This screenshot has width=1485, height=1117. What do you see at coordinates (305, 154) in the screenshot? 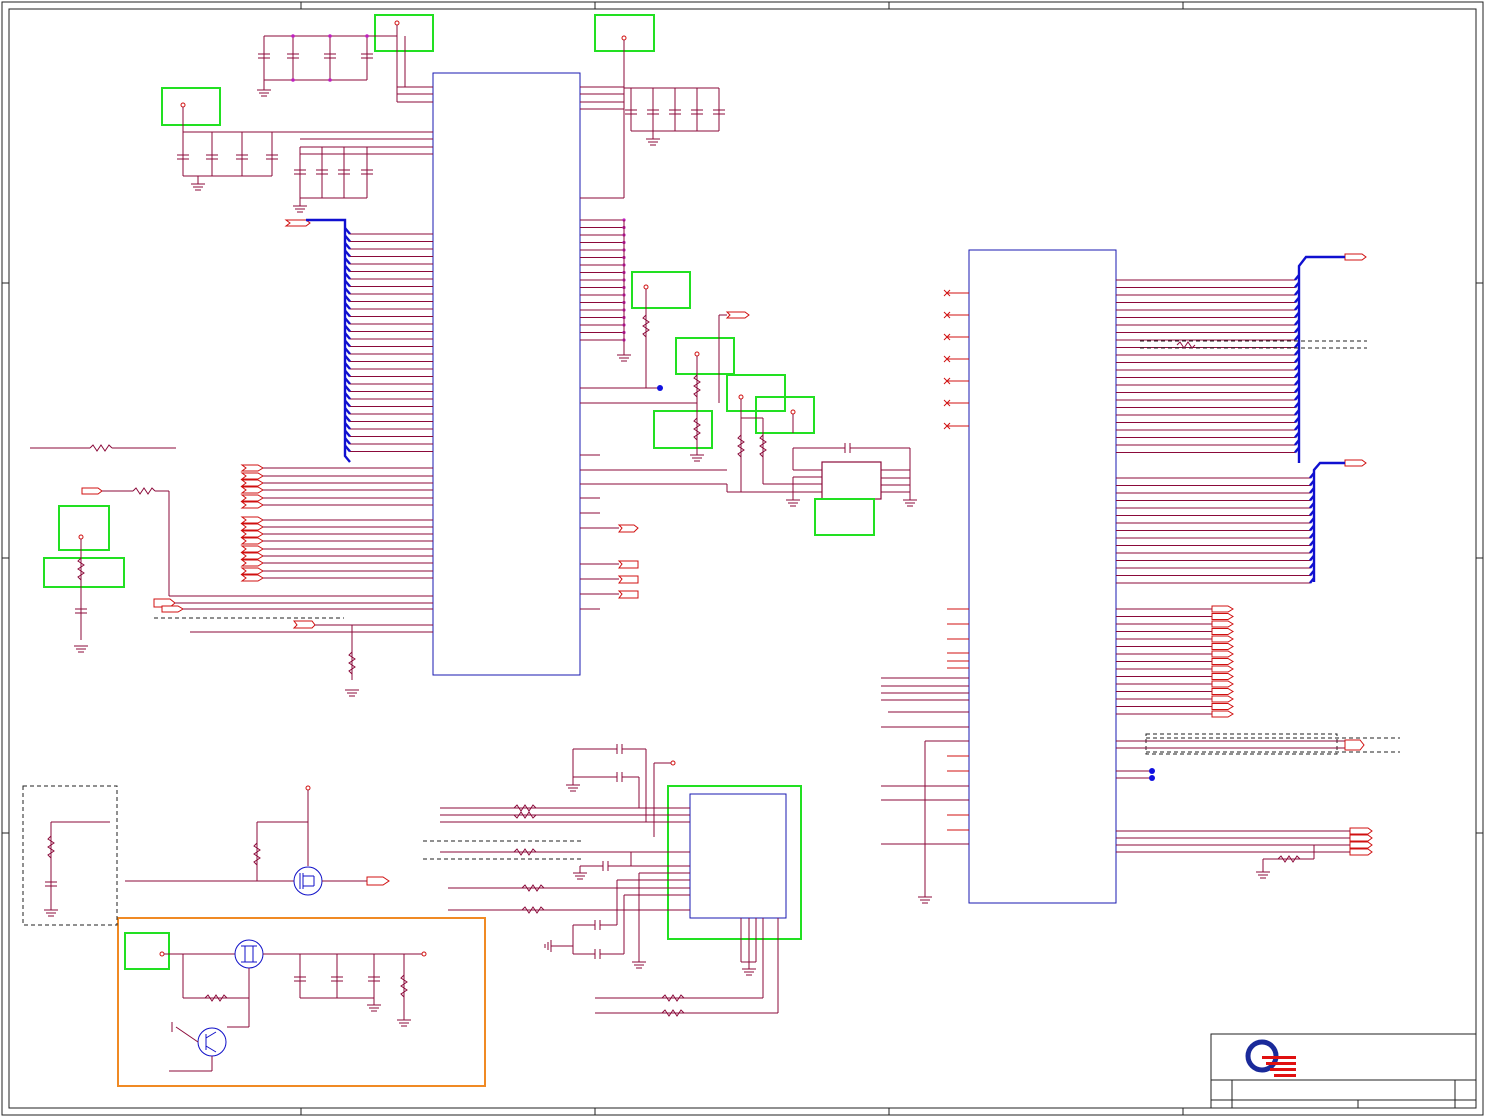
I see `decoupling-caps-left` at bounding box center [305, 154].